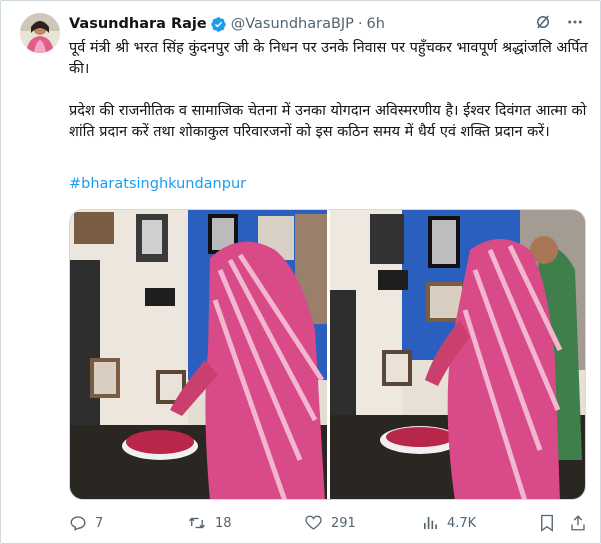 The image size is (601, 544). Describe the element at coordinates (138, 24) in the screenshot. I see `author-name: Vasundhara Raje` at that location.